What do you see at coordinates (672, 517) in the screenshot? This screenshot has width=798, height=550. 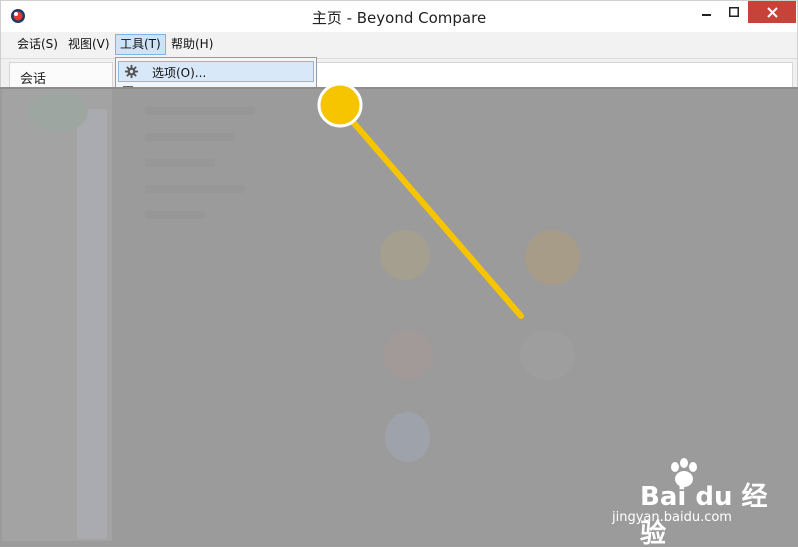 I see `watermark-url: jingyan.baidu.com` at bounding box center [672, 517].